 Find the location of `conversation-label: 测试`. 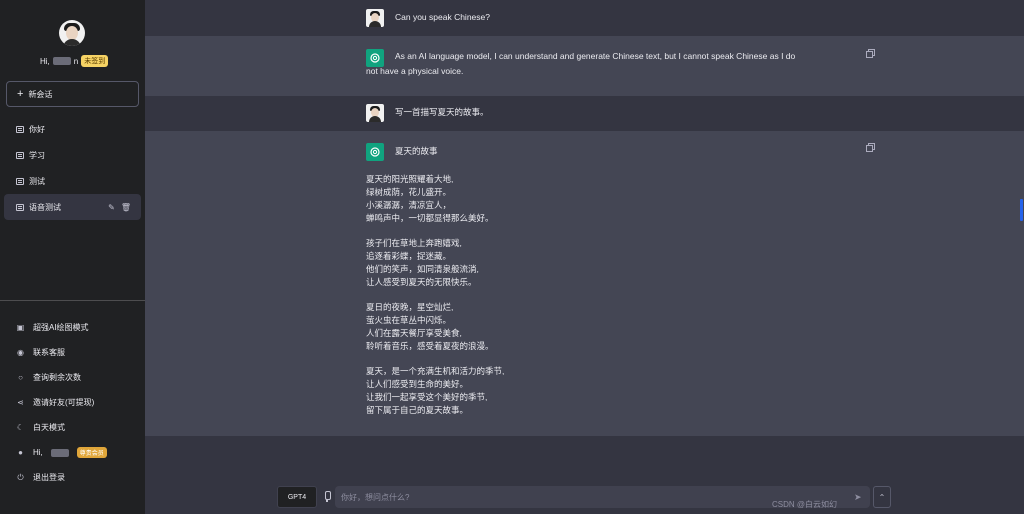

conversation-label: 测试 is located at coordinates (37, 181).